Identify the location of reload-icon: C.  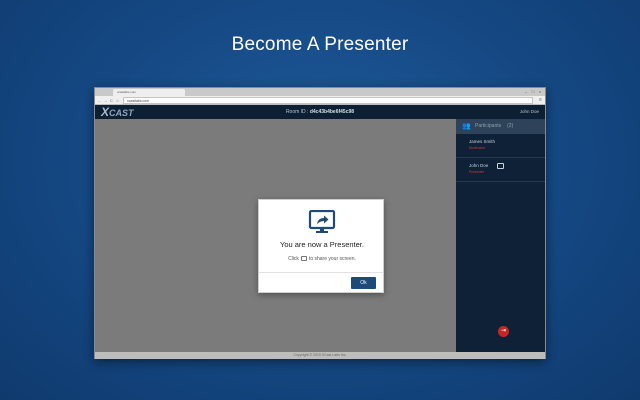
(111, 100).